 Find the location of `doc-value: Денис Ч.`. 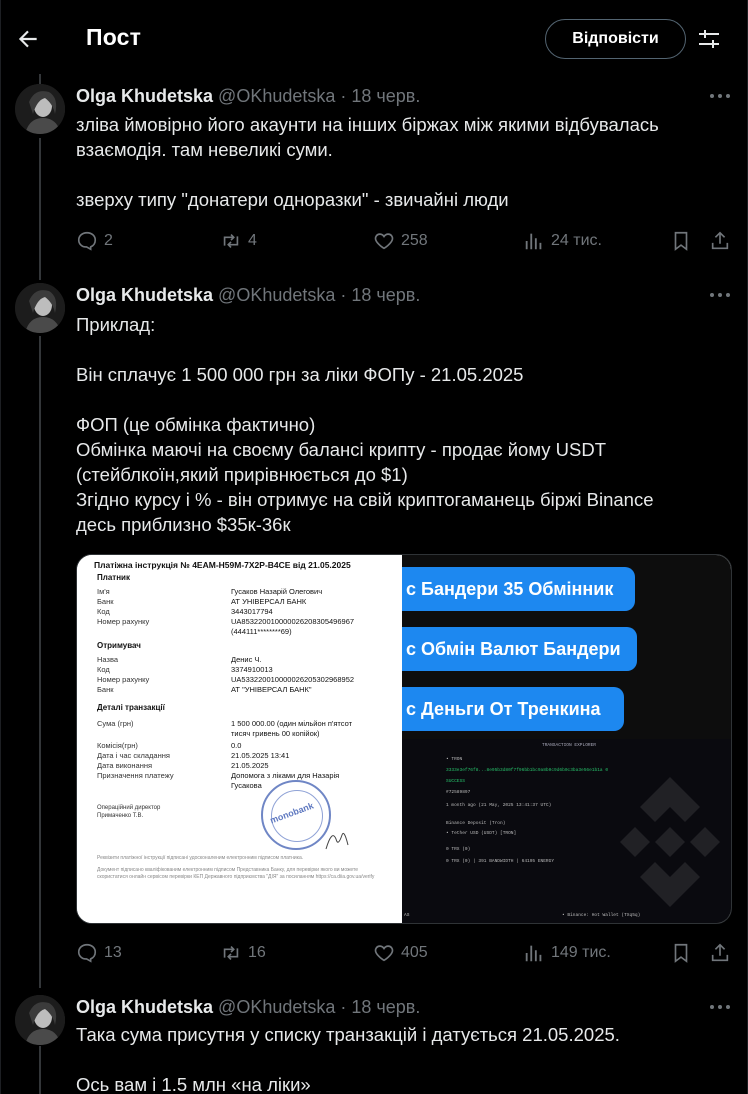

doc-value: Денис Ч. is located at coordinates (246, 659).